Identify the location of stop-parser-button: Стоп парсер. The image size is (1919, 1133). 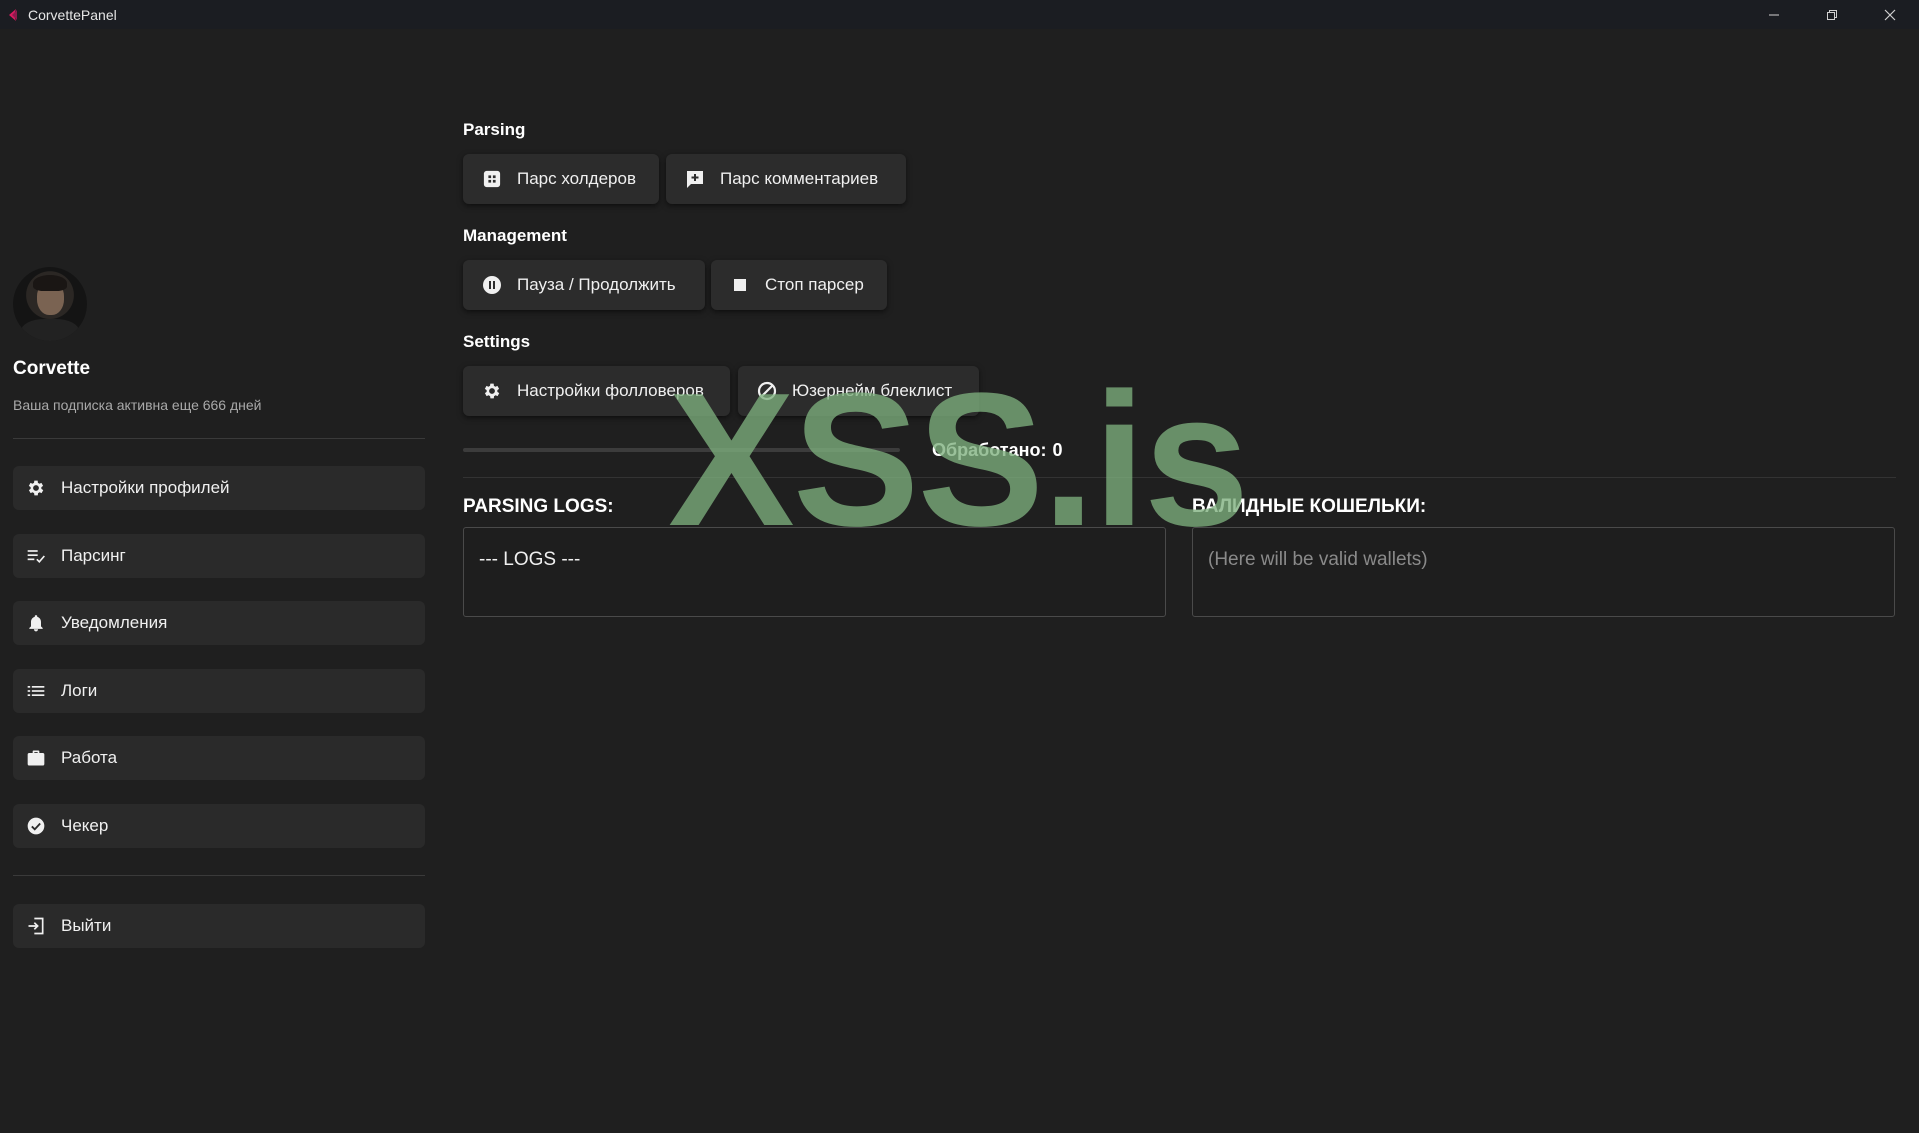
(799, 285).